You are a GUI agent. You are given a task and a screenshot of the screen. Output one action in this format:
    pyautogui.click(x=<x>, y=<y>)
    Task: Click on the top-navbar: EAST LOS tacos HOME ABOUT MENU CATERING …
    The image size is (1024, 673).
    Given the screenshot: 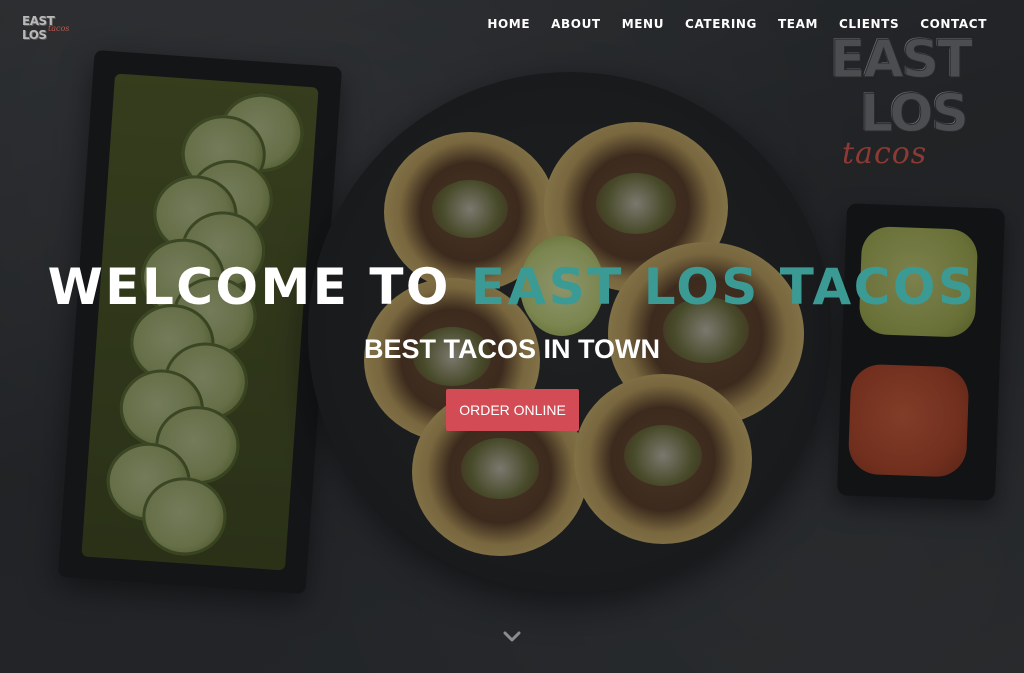 What is the action you would take?
    pyautogui.click(x=512, y=24)
    